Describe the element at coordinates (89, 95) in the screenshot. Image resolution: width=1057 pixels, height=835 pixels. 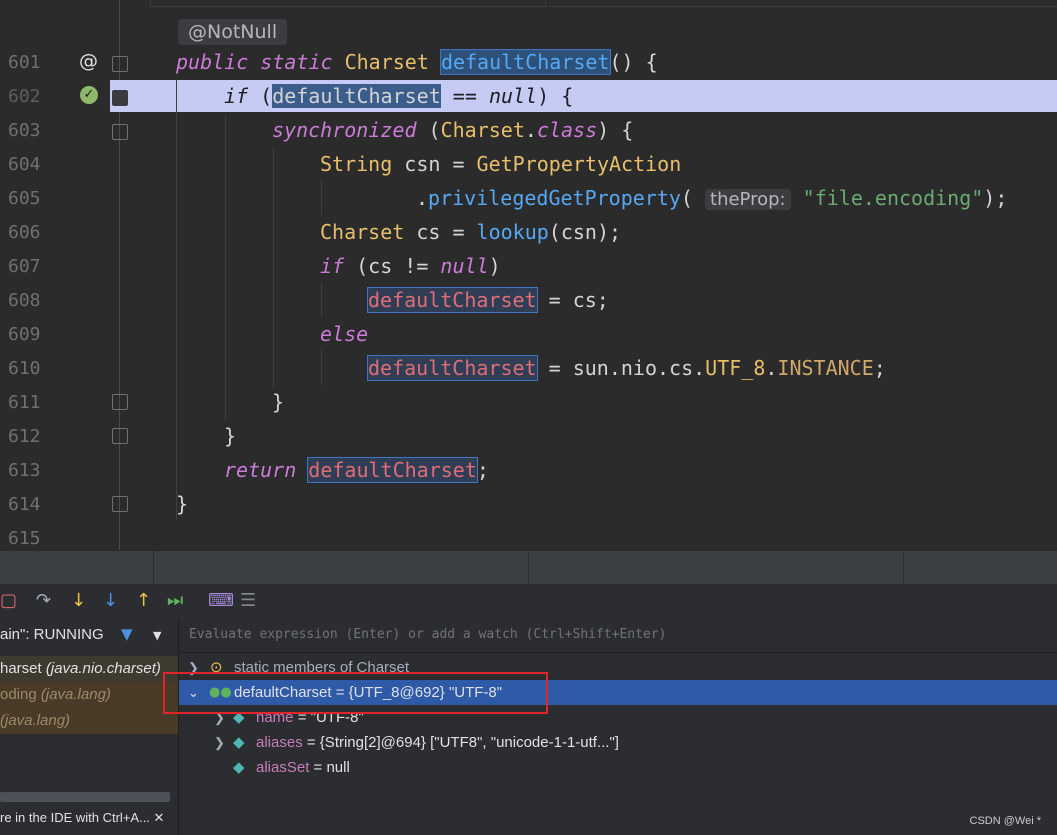
I see `breakpoint-check-icon: ✓` at that location.